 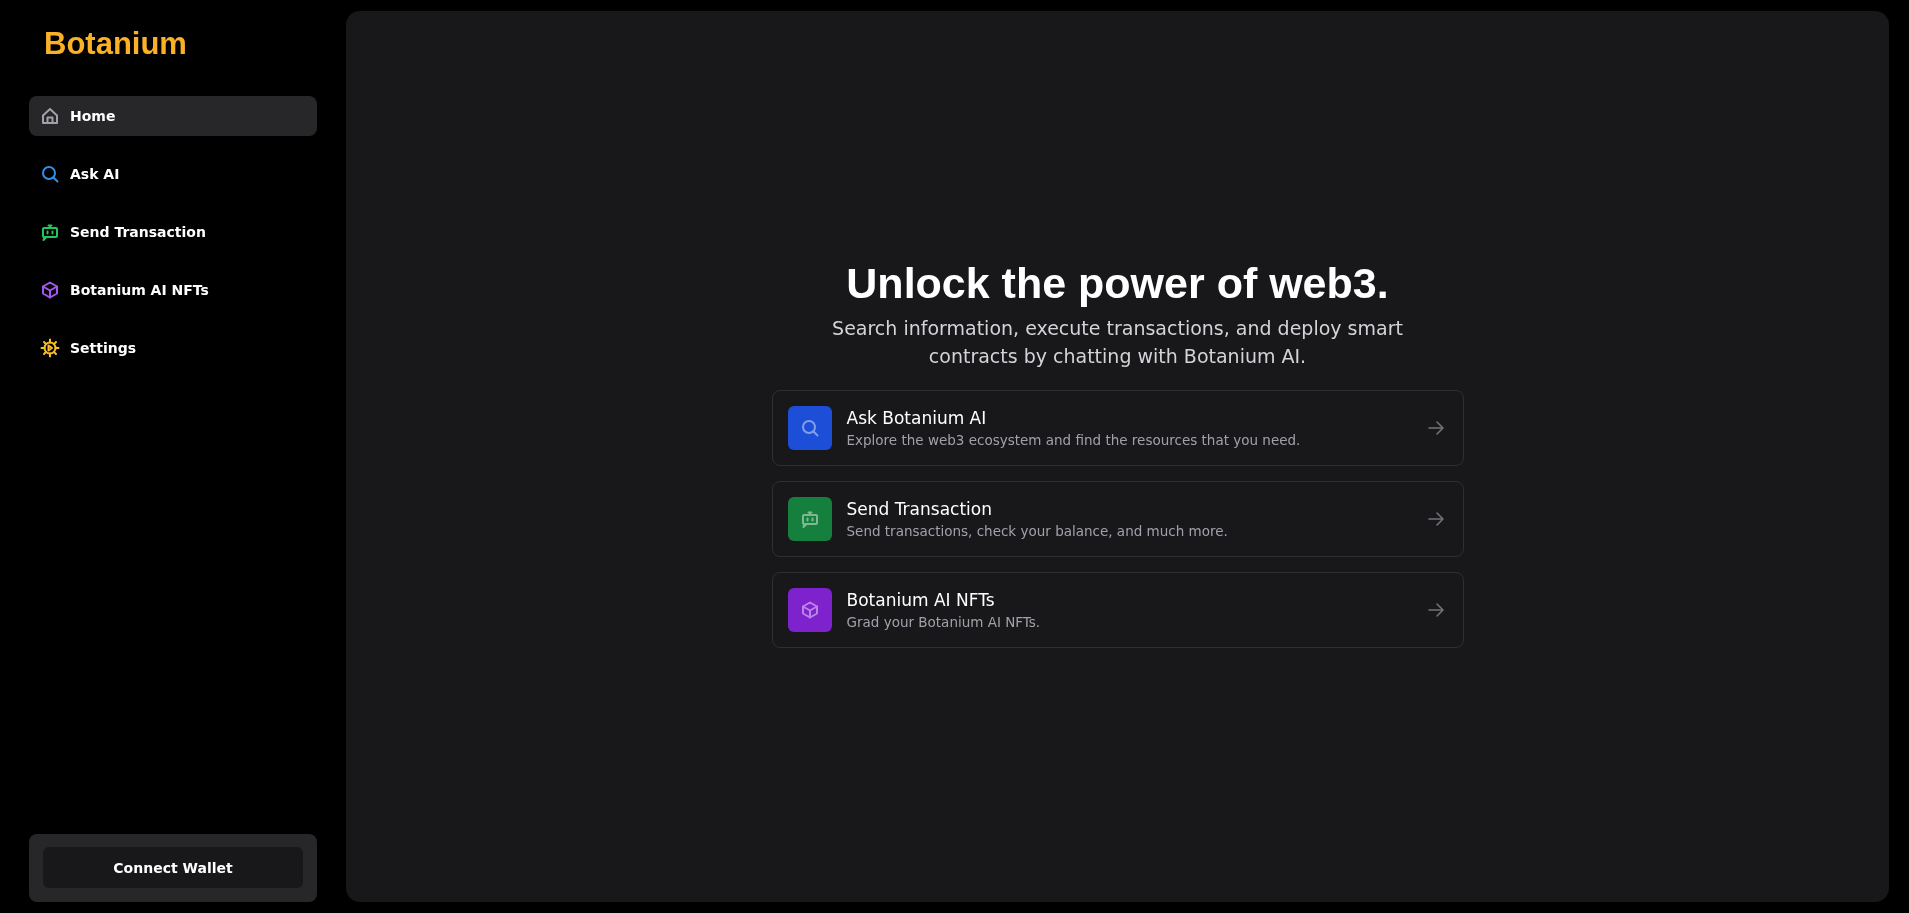 I want to click on sidebar-item: Botanium AI NFTs, so click(x=173, y=290).